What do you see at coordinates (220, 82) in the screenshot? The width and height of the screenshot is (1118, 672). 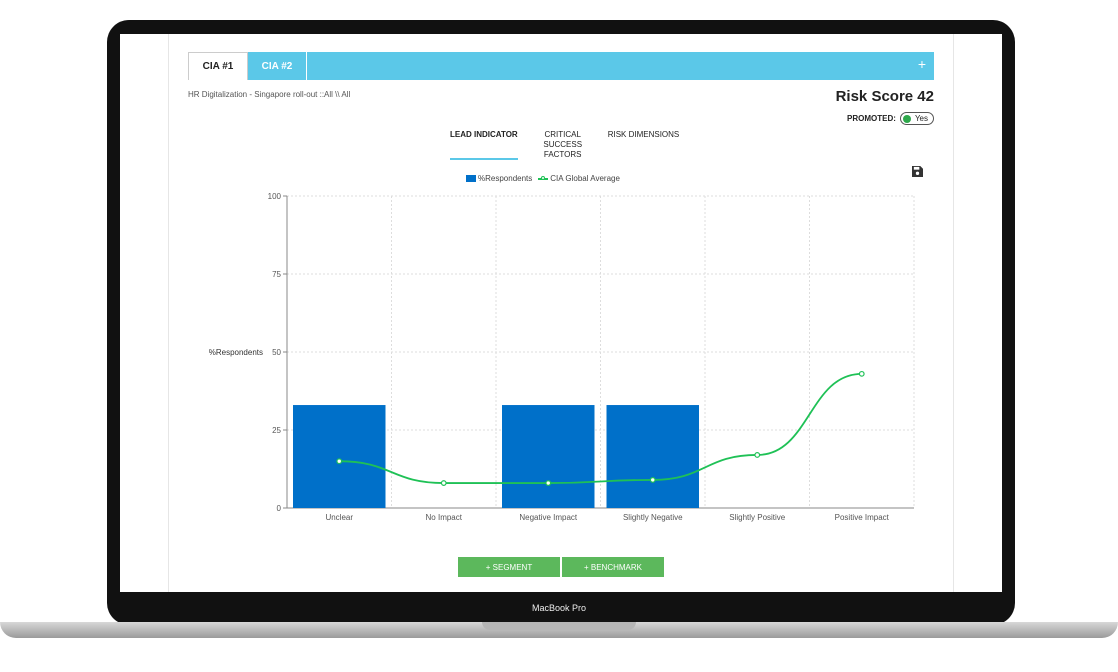 I see `active-tab-pointer` at bounding box center [220, 82].